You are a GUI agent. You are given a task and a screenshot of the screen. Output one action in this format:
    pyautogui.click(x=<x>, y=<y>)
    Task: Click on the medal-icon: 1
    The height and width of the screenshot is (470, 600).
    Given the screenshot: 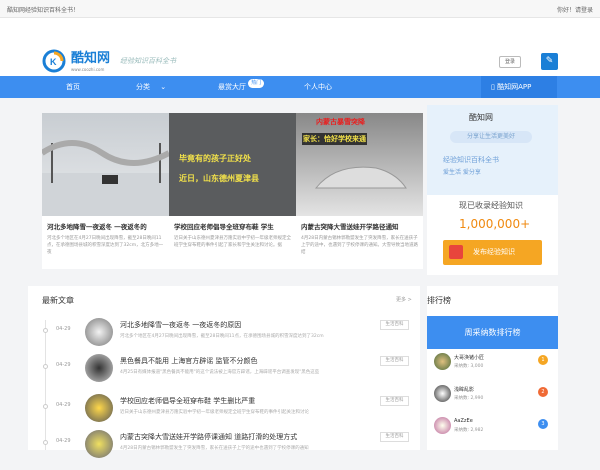 What is the action you would take?
    pyautogui.click(x=543, y=360)
    